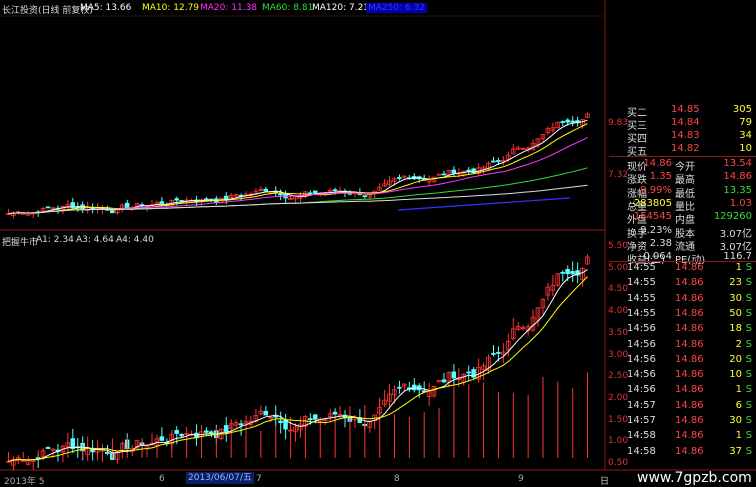 This screenshot has height=487, width=756. What do you see at coordinates (735, 329) in the screenshot?
I see `tick-volume: 18` at bounding box center [735, 329].